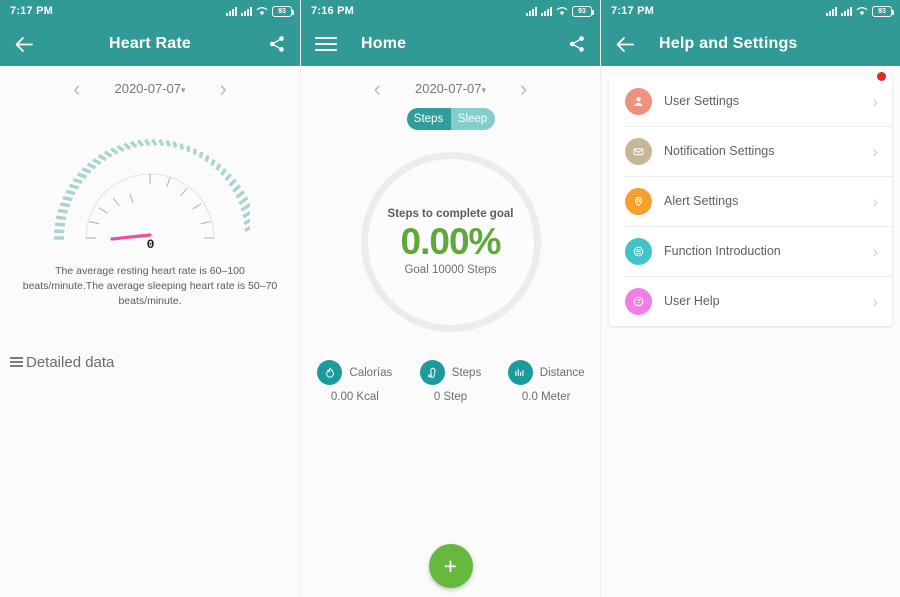 This screenshot has width=900, height=597. What do you see at coordinates (638, 201) in the screenshot?
I see `bell-location-icon` at bounding box center [638, 201].